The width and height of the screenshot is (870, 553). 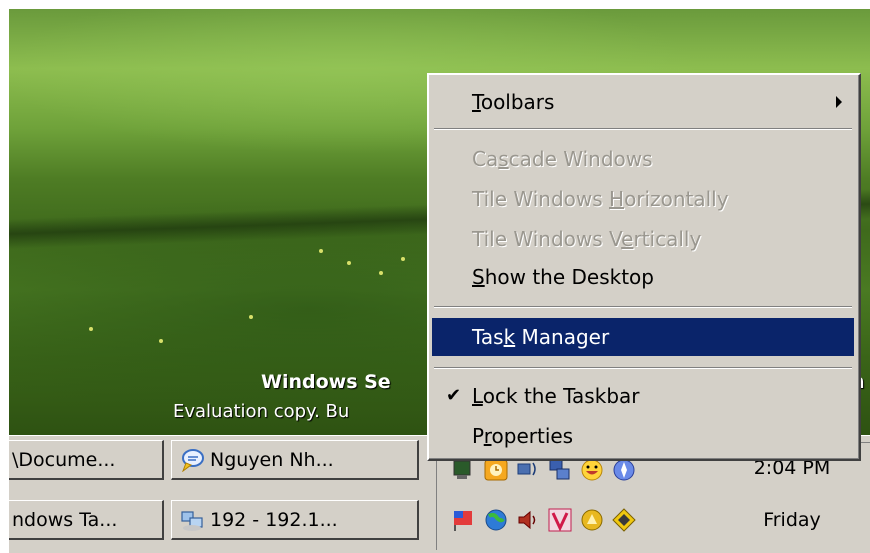 I want to click on menu-item-tile-horizontally: Tile Windows Horizontally, so click(x=643, y=199).